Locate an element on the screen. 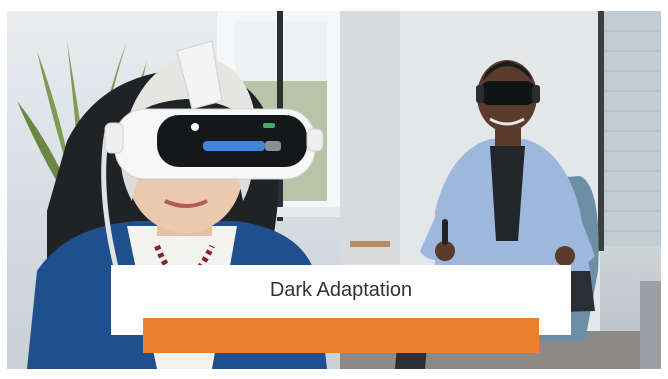  slide-title: Dark Adaptation is located at coordinates (341, 290).